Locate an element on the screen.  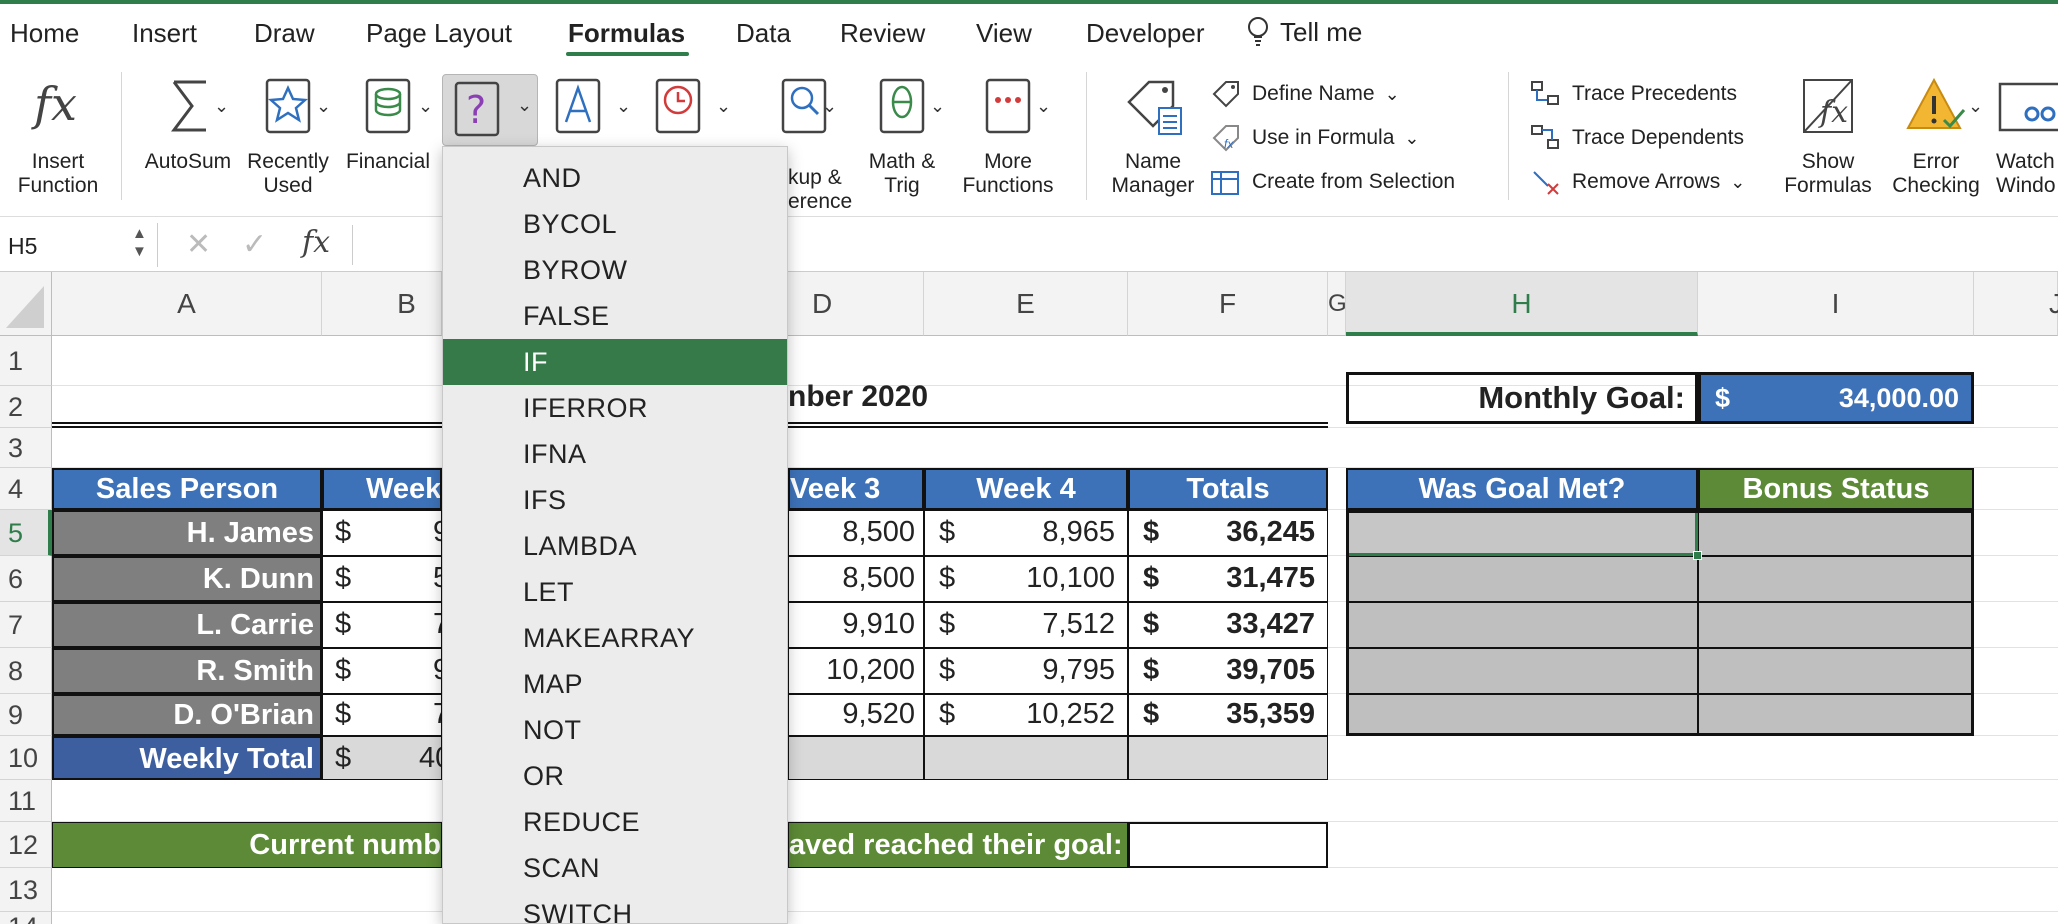
create-from-selection-button: Create from Selection is located at coordinates (1332, 182).